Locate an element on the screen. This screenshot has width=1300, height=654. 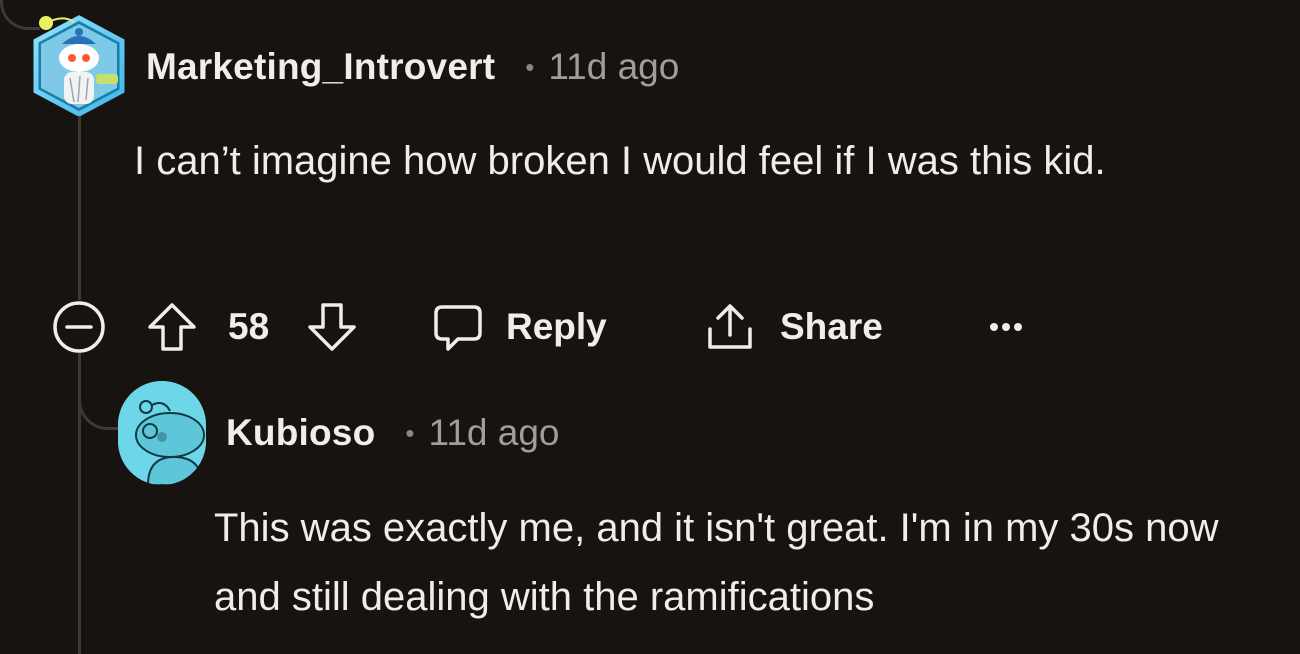
snoo-hexagon-avatar-icon is located at coordinates (79, 66).